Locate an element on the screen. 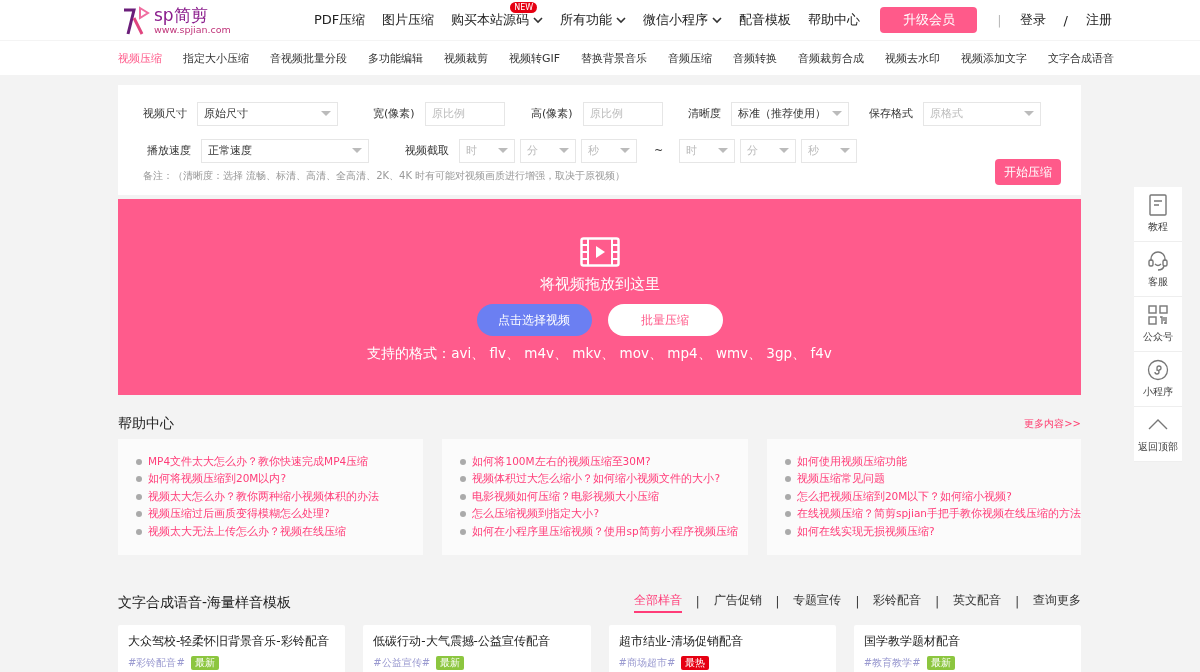 The image size is (1200, 672). field-label: 视频尺寸 is located at coordinates (165, 113).